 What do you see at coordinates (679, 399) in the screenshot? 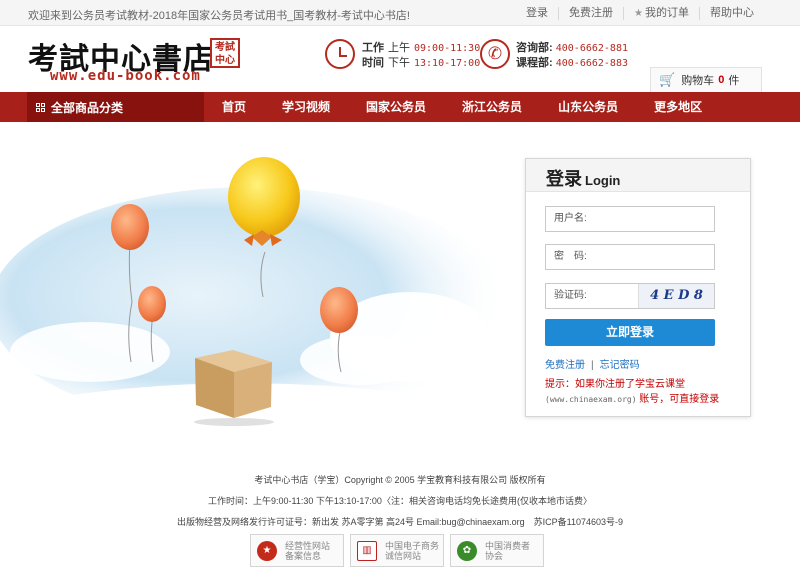
I see `tip-line2: 账号，可直接登录` at bounding box center [679, 399].